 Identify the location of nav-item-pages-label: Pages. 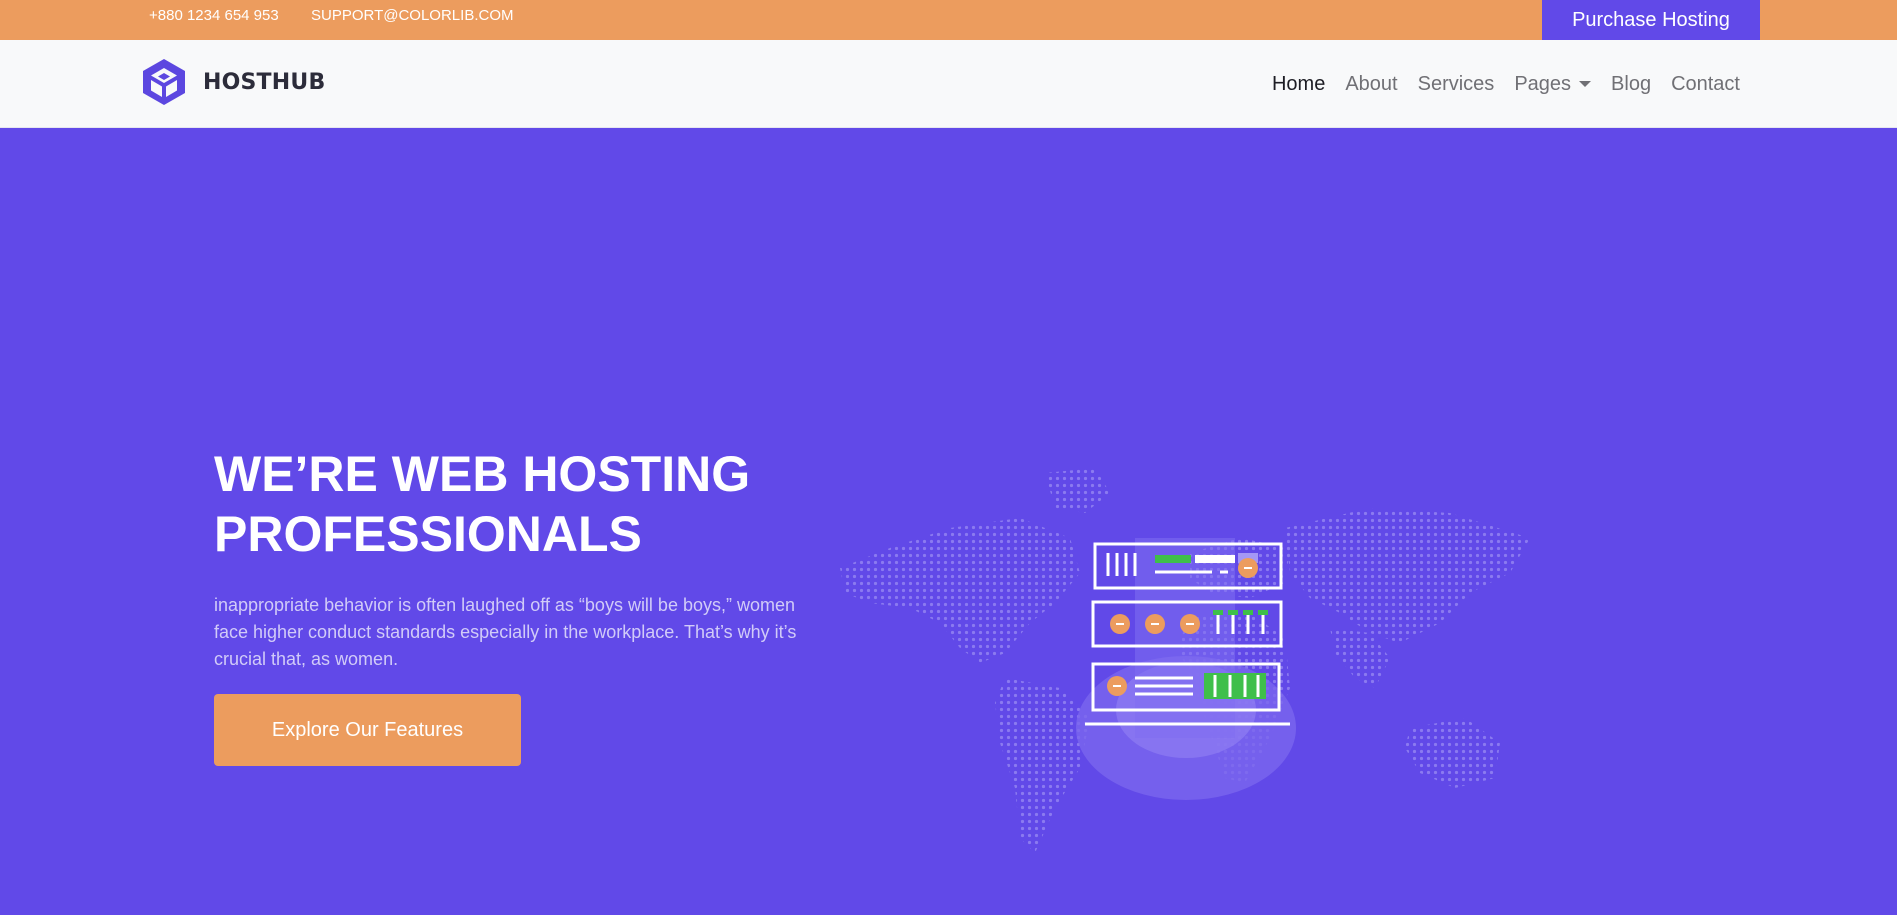
(1543, 83).